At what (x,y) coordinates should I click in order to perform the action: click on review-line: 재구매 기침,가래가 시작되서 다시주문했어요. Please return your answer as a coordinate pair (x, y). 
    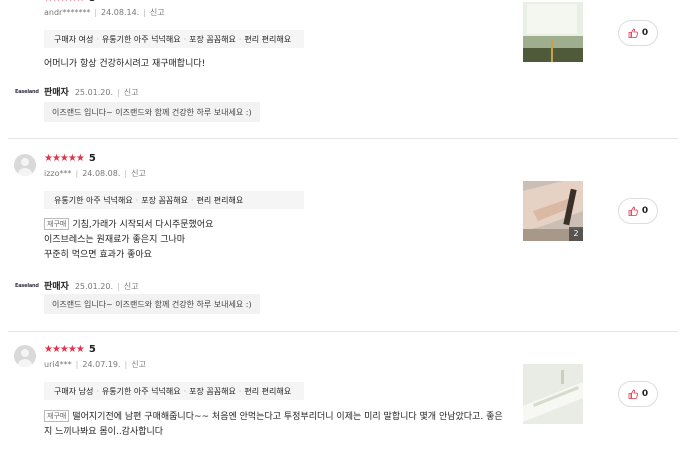
    Looking at the image, I should click on (128, 225).